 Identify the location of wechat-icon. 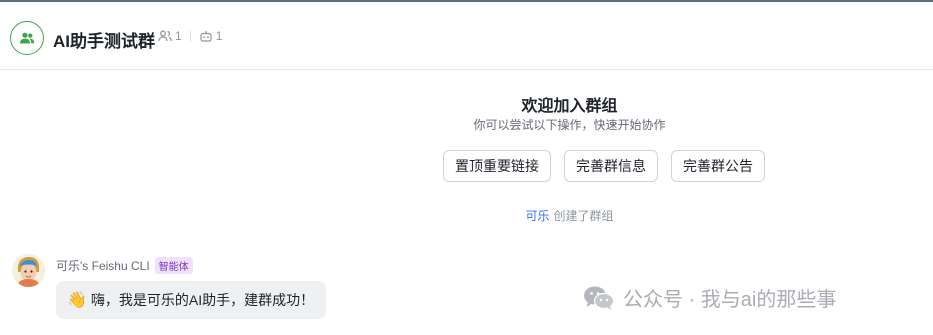
(599, 298).